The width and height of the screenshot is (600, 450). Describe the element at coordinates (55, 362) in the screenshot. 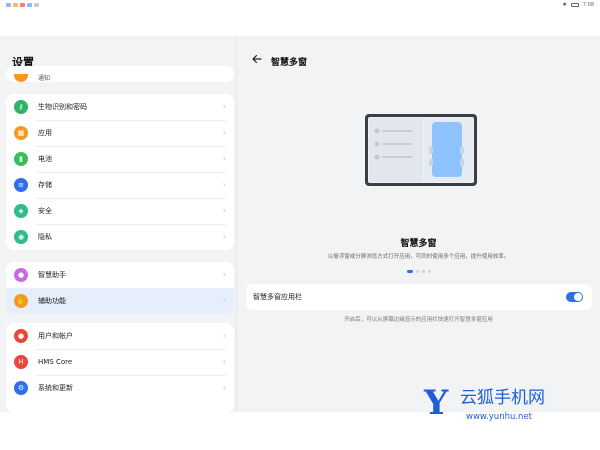

I see `settings-item-label: HMS Core` at that location.